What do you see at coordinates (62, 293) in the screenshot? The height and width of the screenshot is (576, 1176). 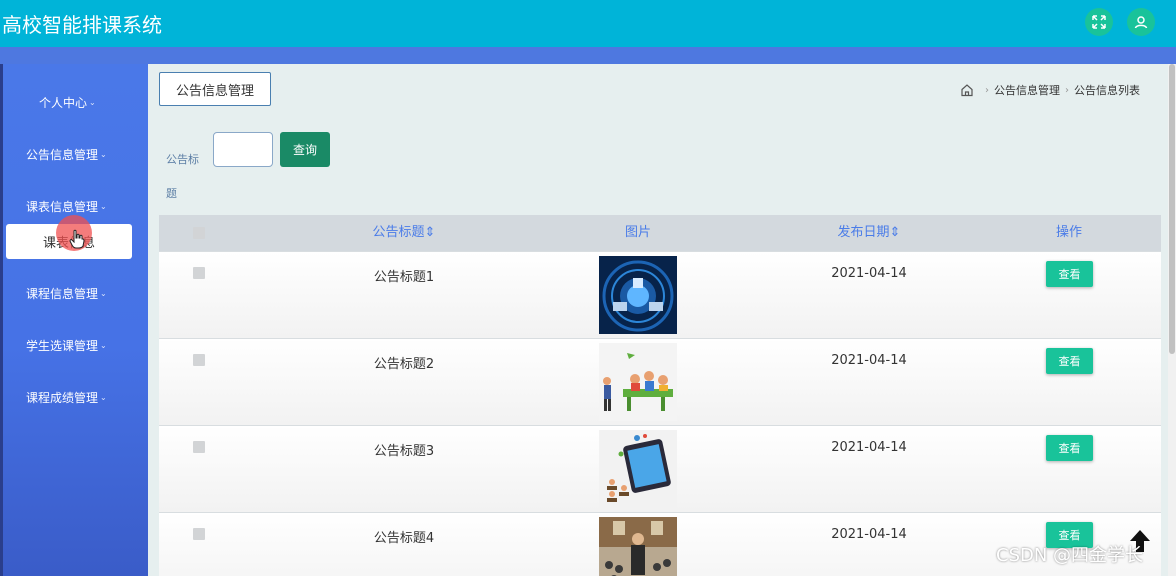 I see `sidebar-item-label: 课程信息管理` at bounding box center [62, 293].